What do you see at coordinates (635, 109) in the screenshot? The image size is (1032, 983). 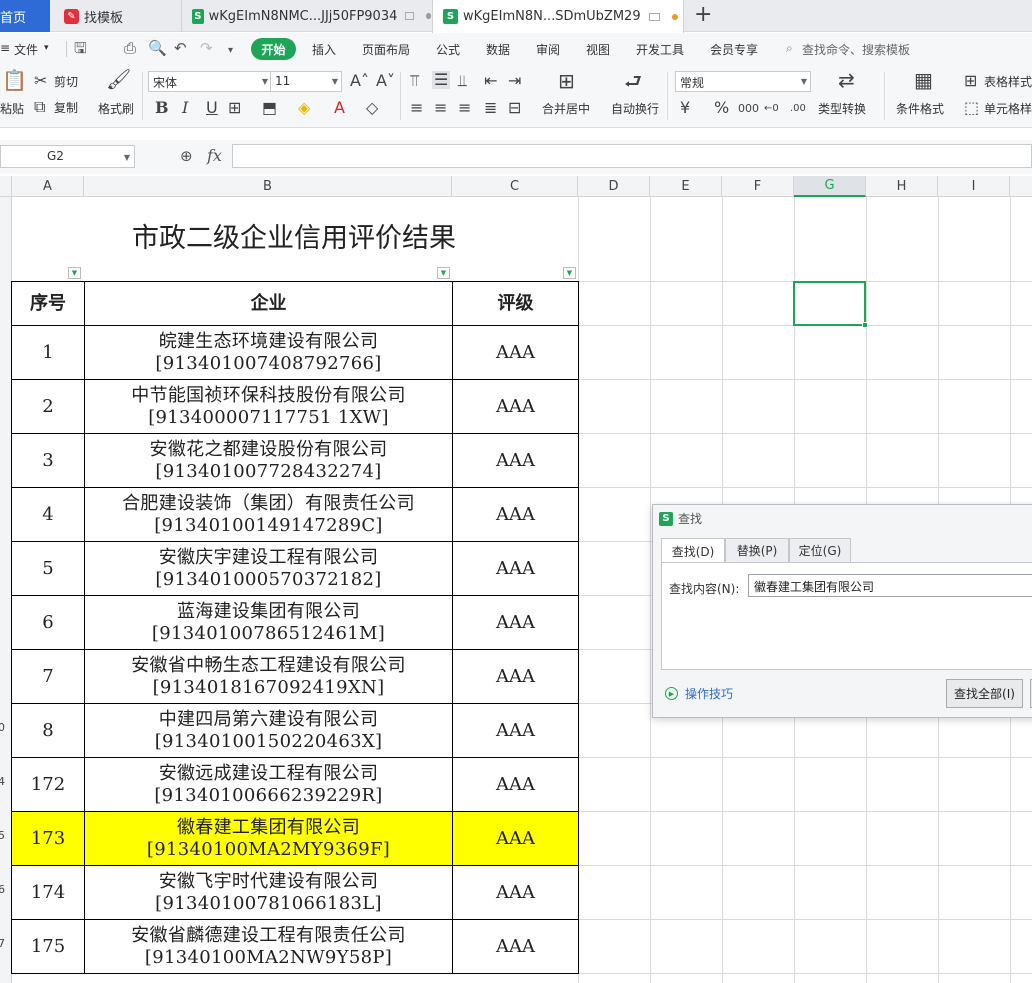 I see `wrap-text-button: 自动换行` at bounding box center [635, 109].